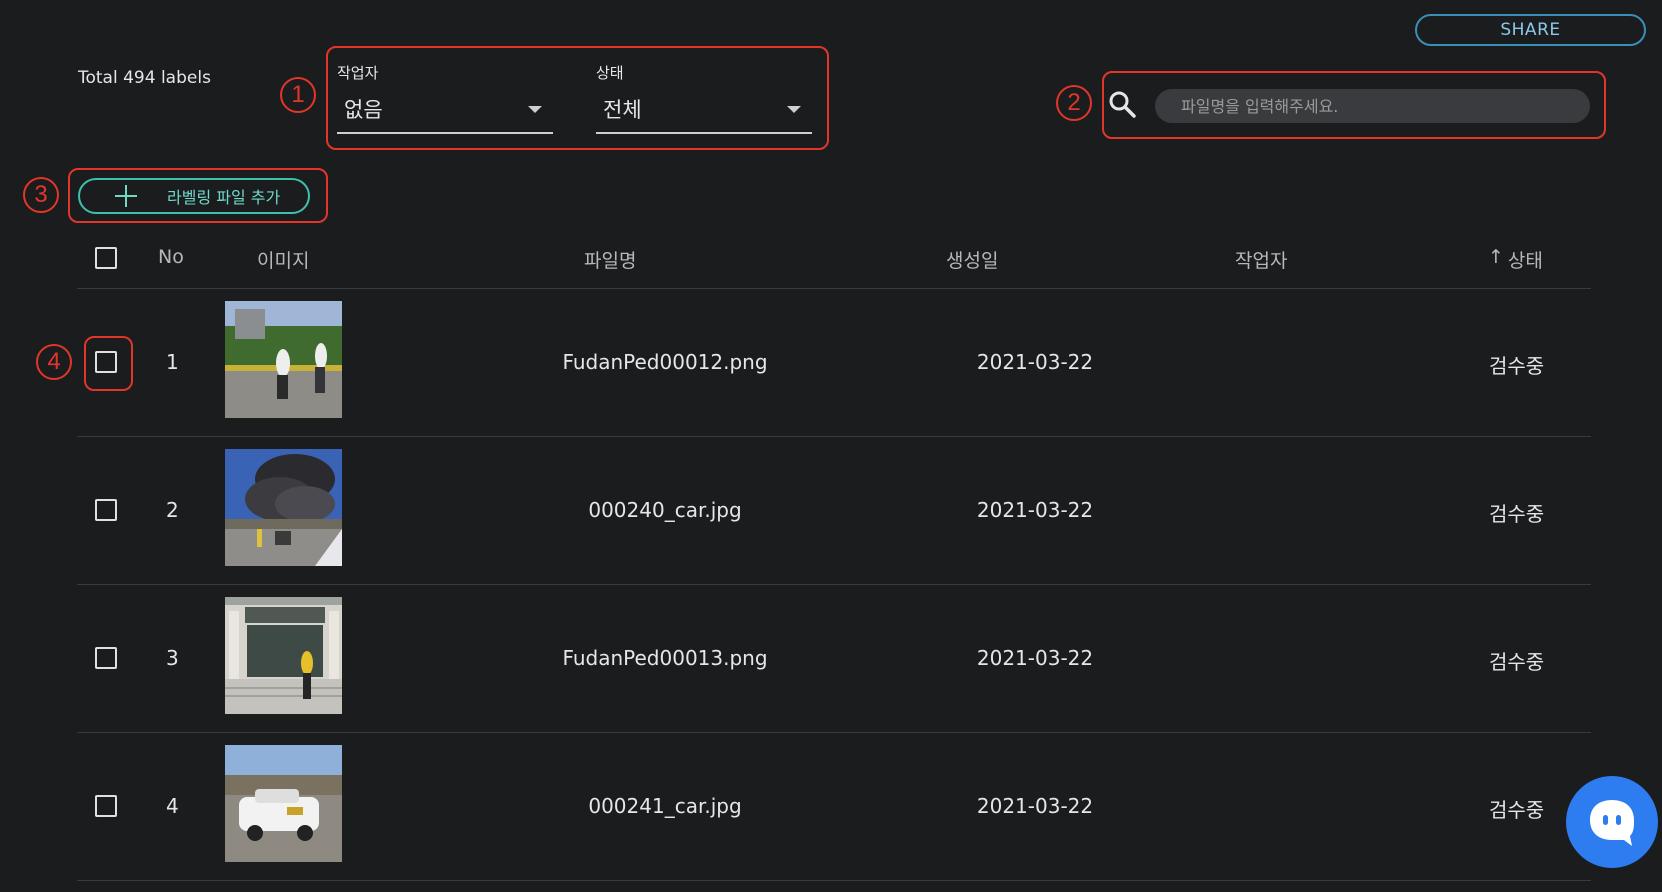 Image resolution: width=1662 pixels, height=892 pixels. I want to click on row-no: 4, so click(172, 806).